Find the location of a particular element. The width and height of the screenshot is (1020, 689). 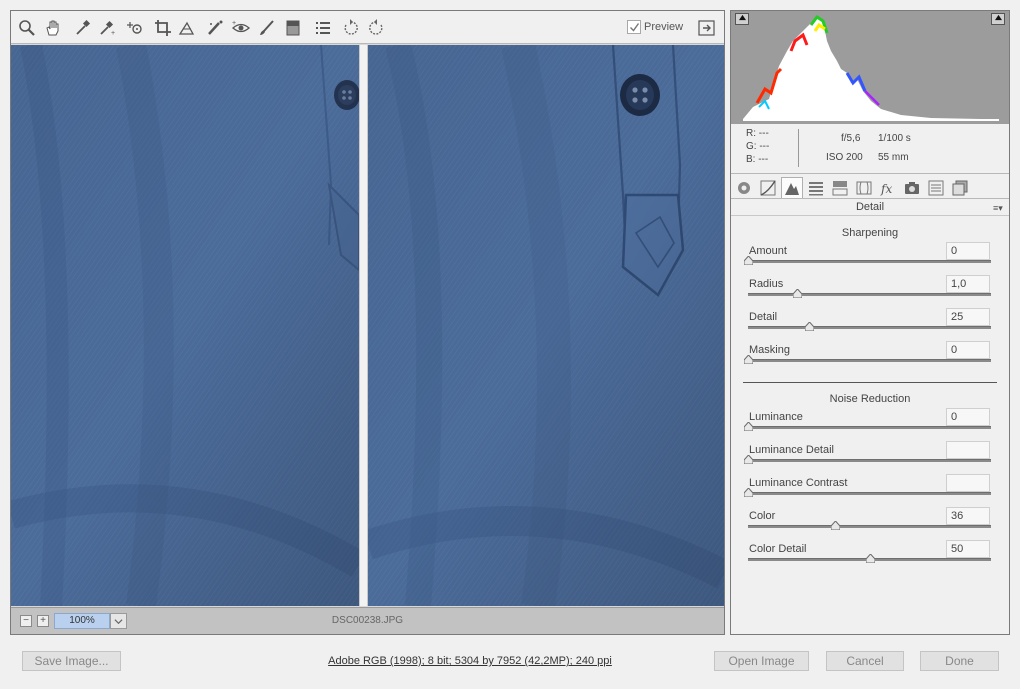

color-sampler-tool-icon: + is located at coordinates (107, 28).